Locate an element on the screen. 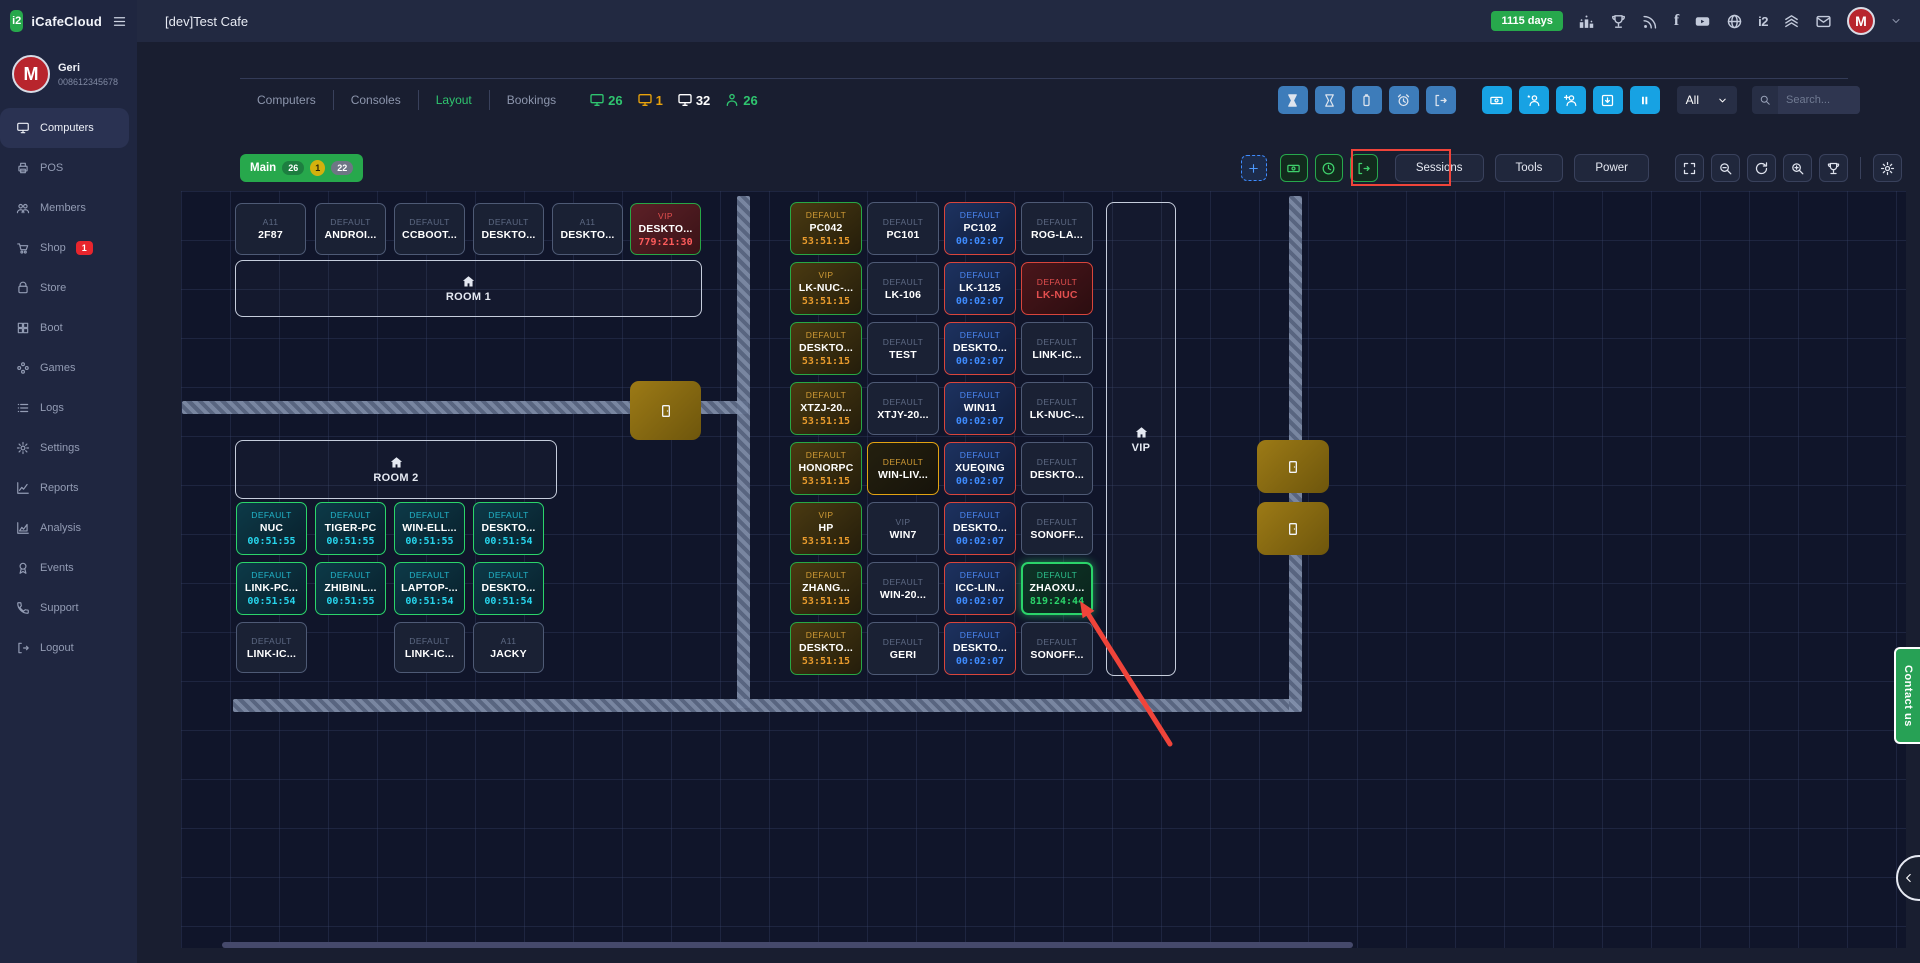 Image resolution: width=1920 pixels, height=963 pixels. sidebar-item-boot: Boot is located at coordinates (68, 328).